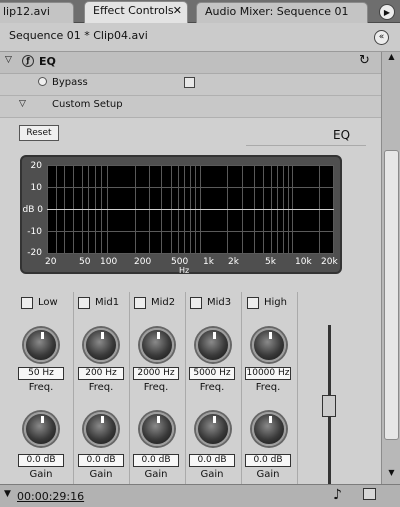  I want to click on x-tick-label: 200, so click(143, 262).